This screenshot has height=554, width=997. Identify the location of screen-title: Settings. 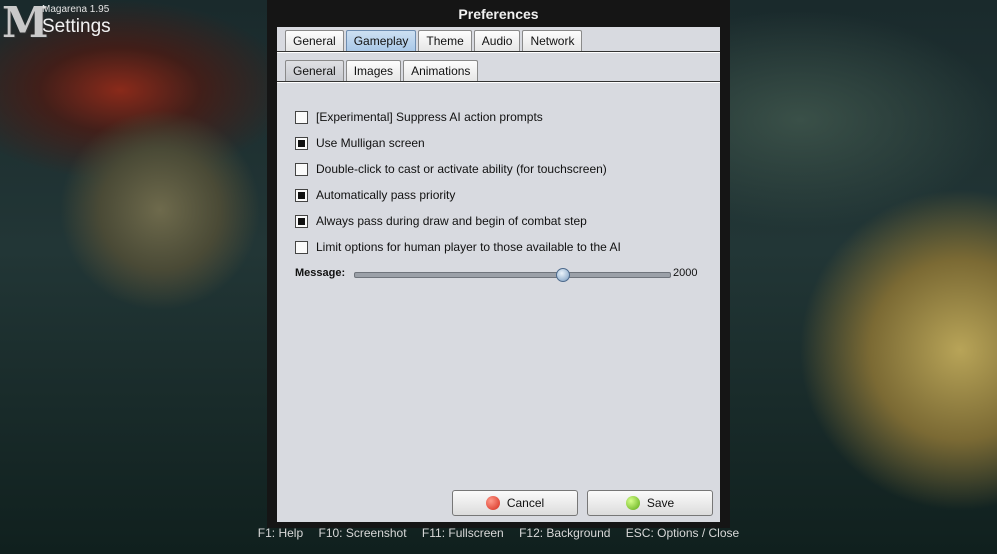
(76, 26).